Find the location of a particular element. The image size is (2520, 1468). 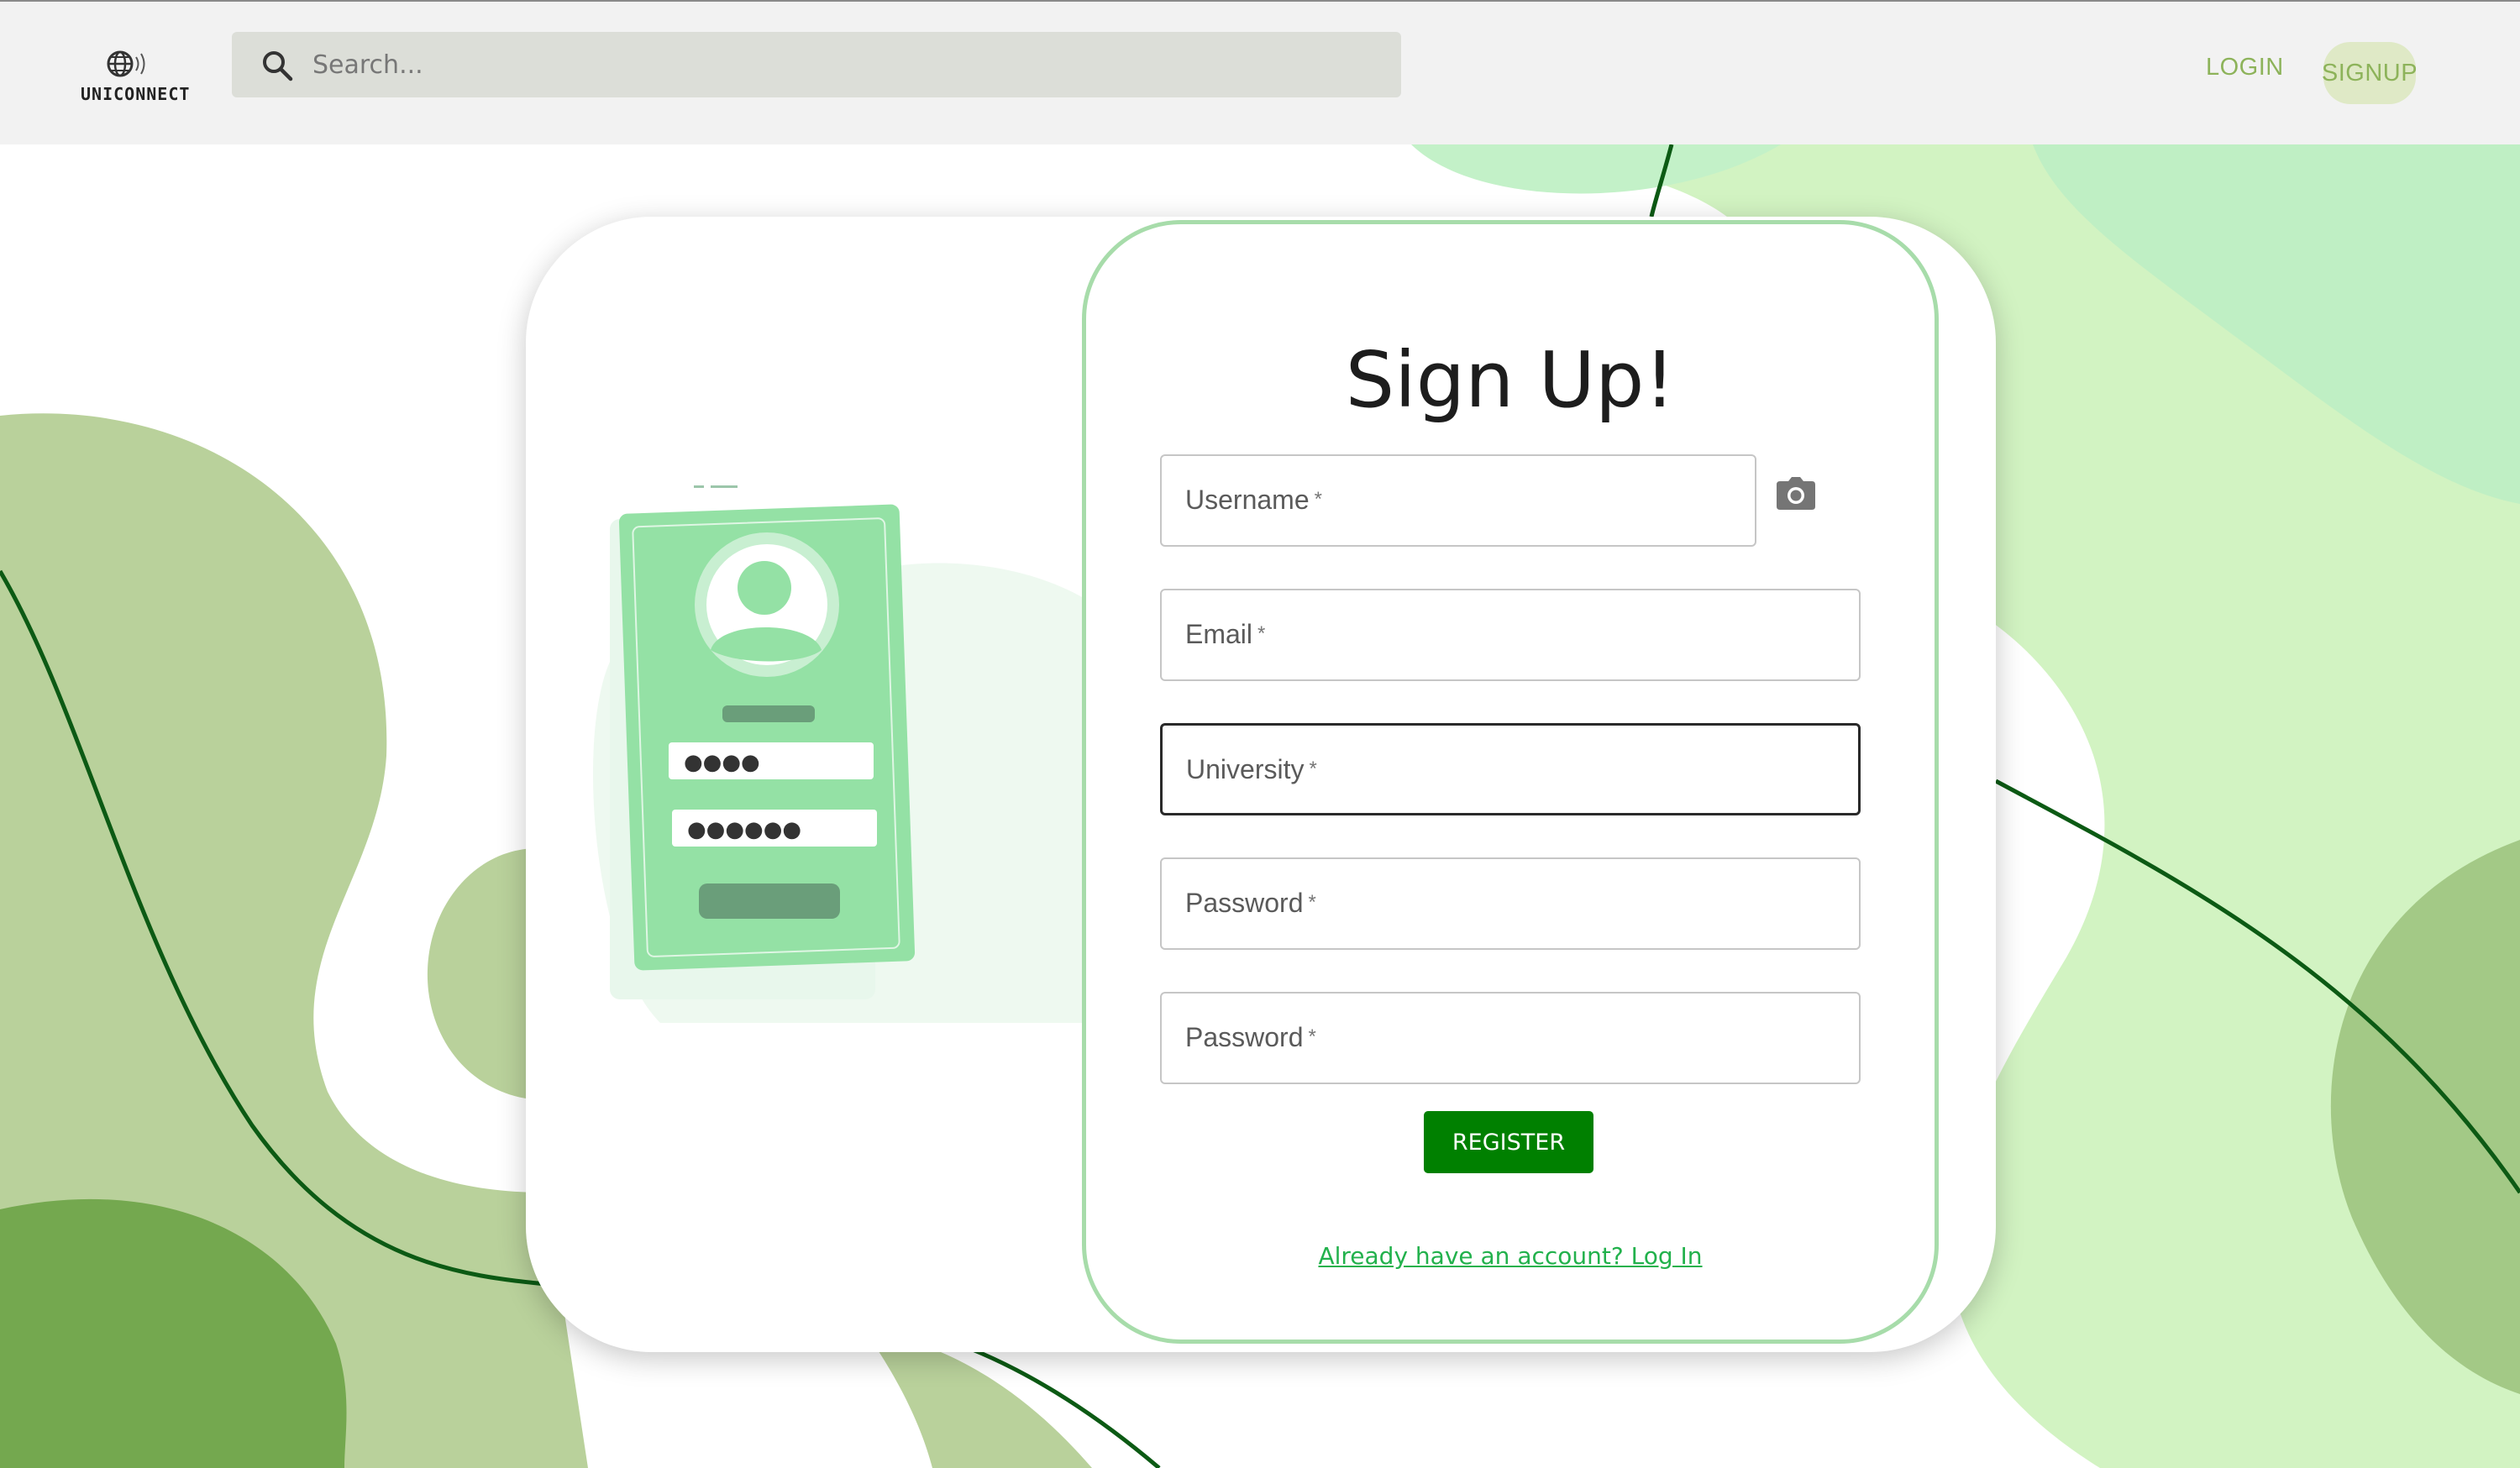

confirm-password-label: Password * is located at coordinates (1250, 1037).